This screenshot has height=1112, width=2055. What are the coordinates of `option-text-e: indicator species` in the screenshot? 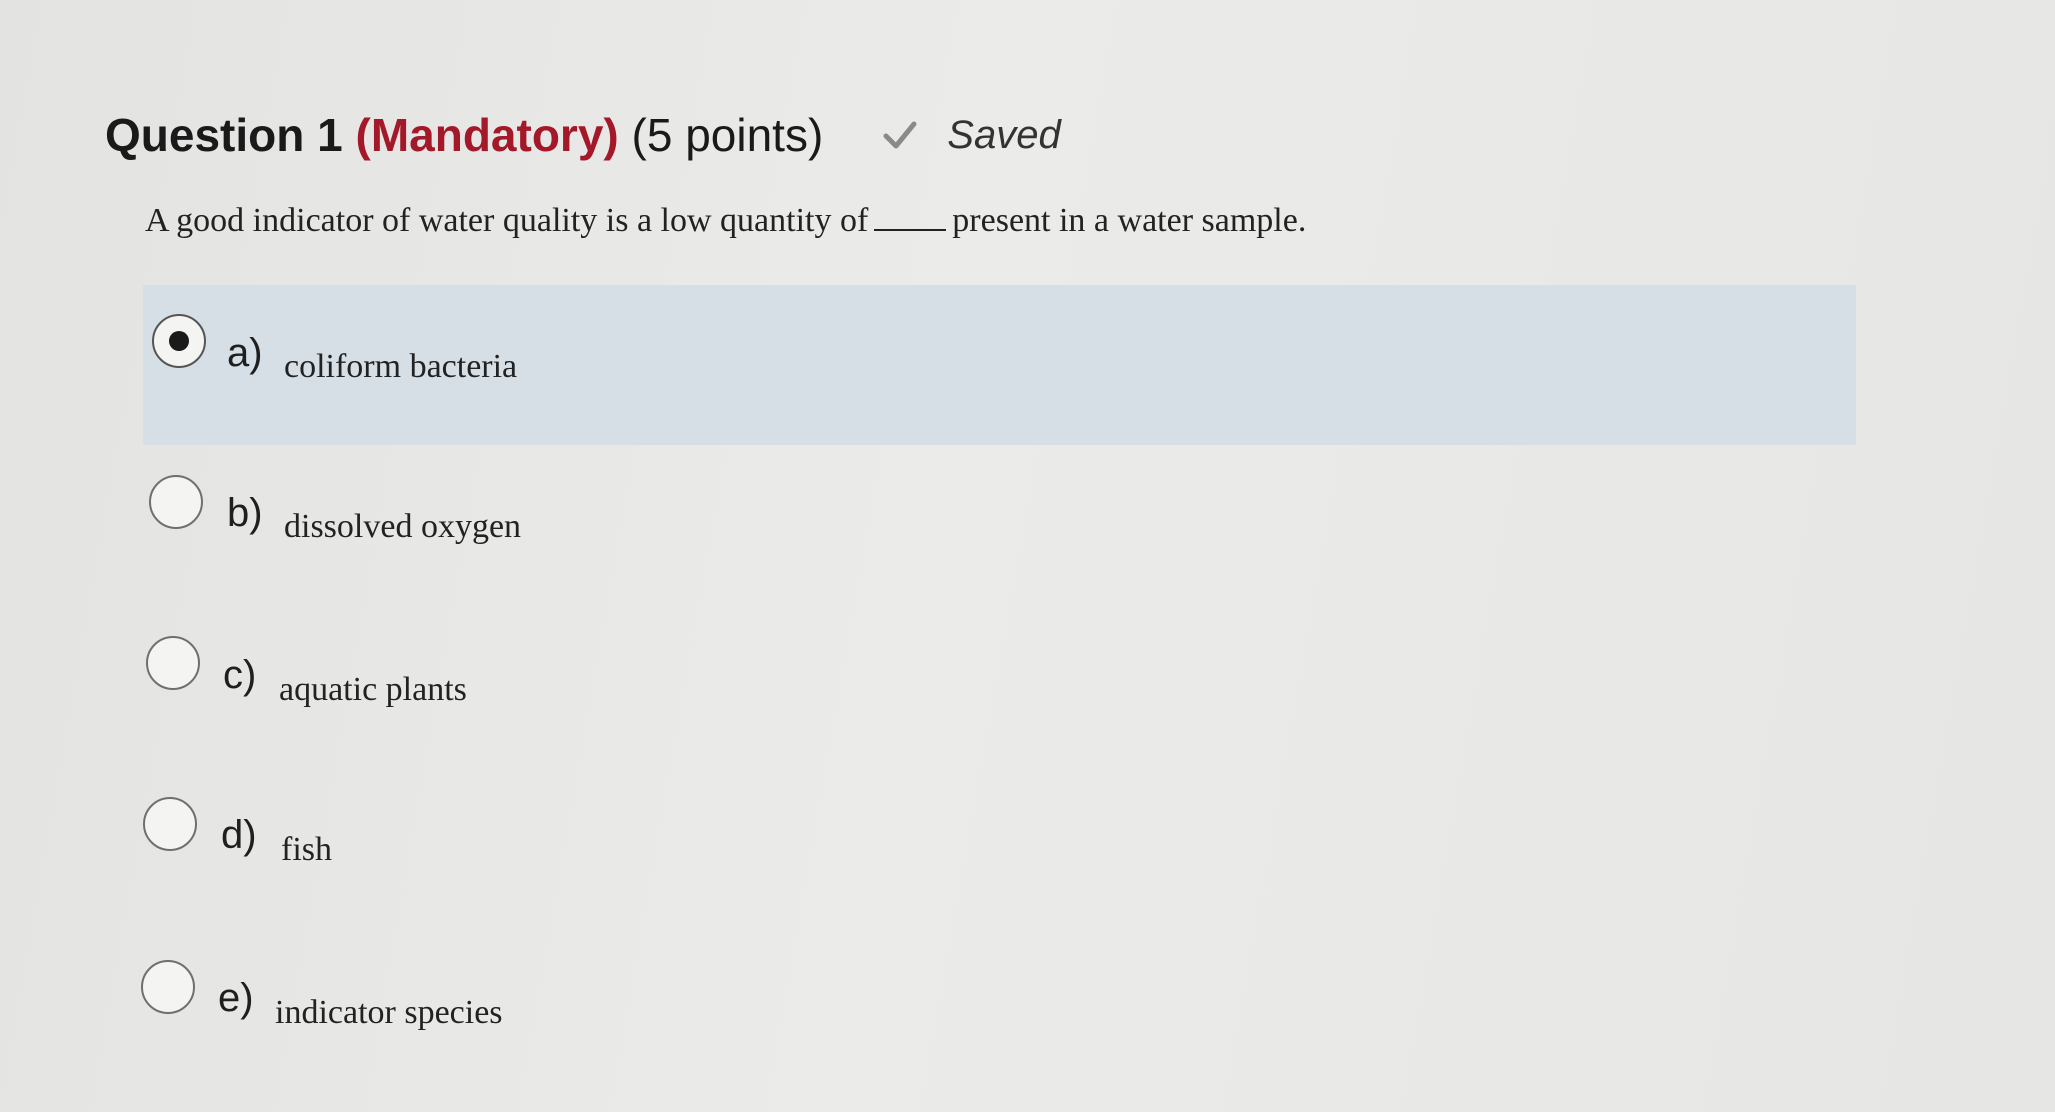 It's located at (389, 1013).